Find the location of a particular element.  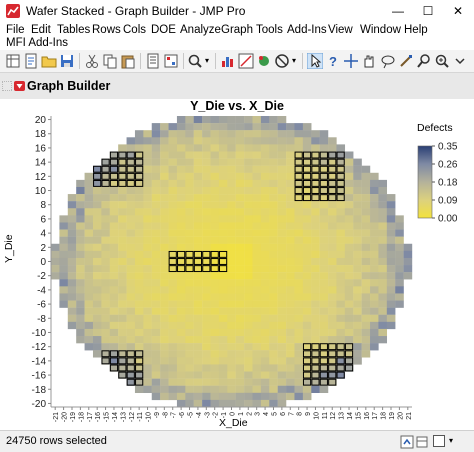

menu-analyze: Analyze is located at coordinates (200, 30).